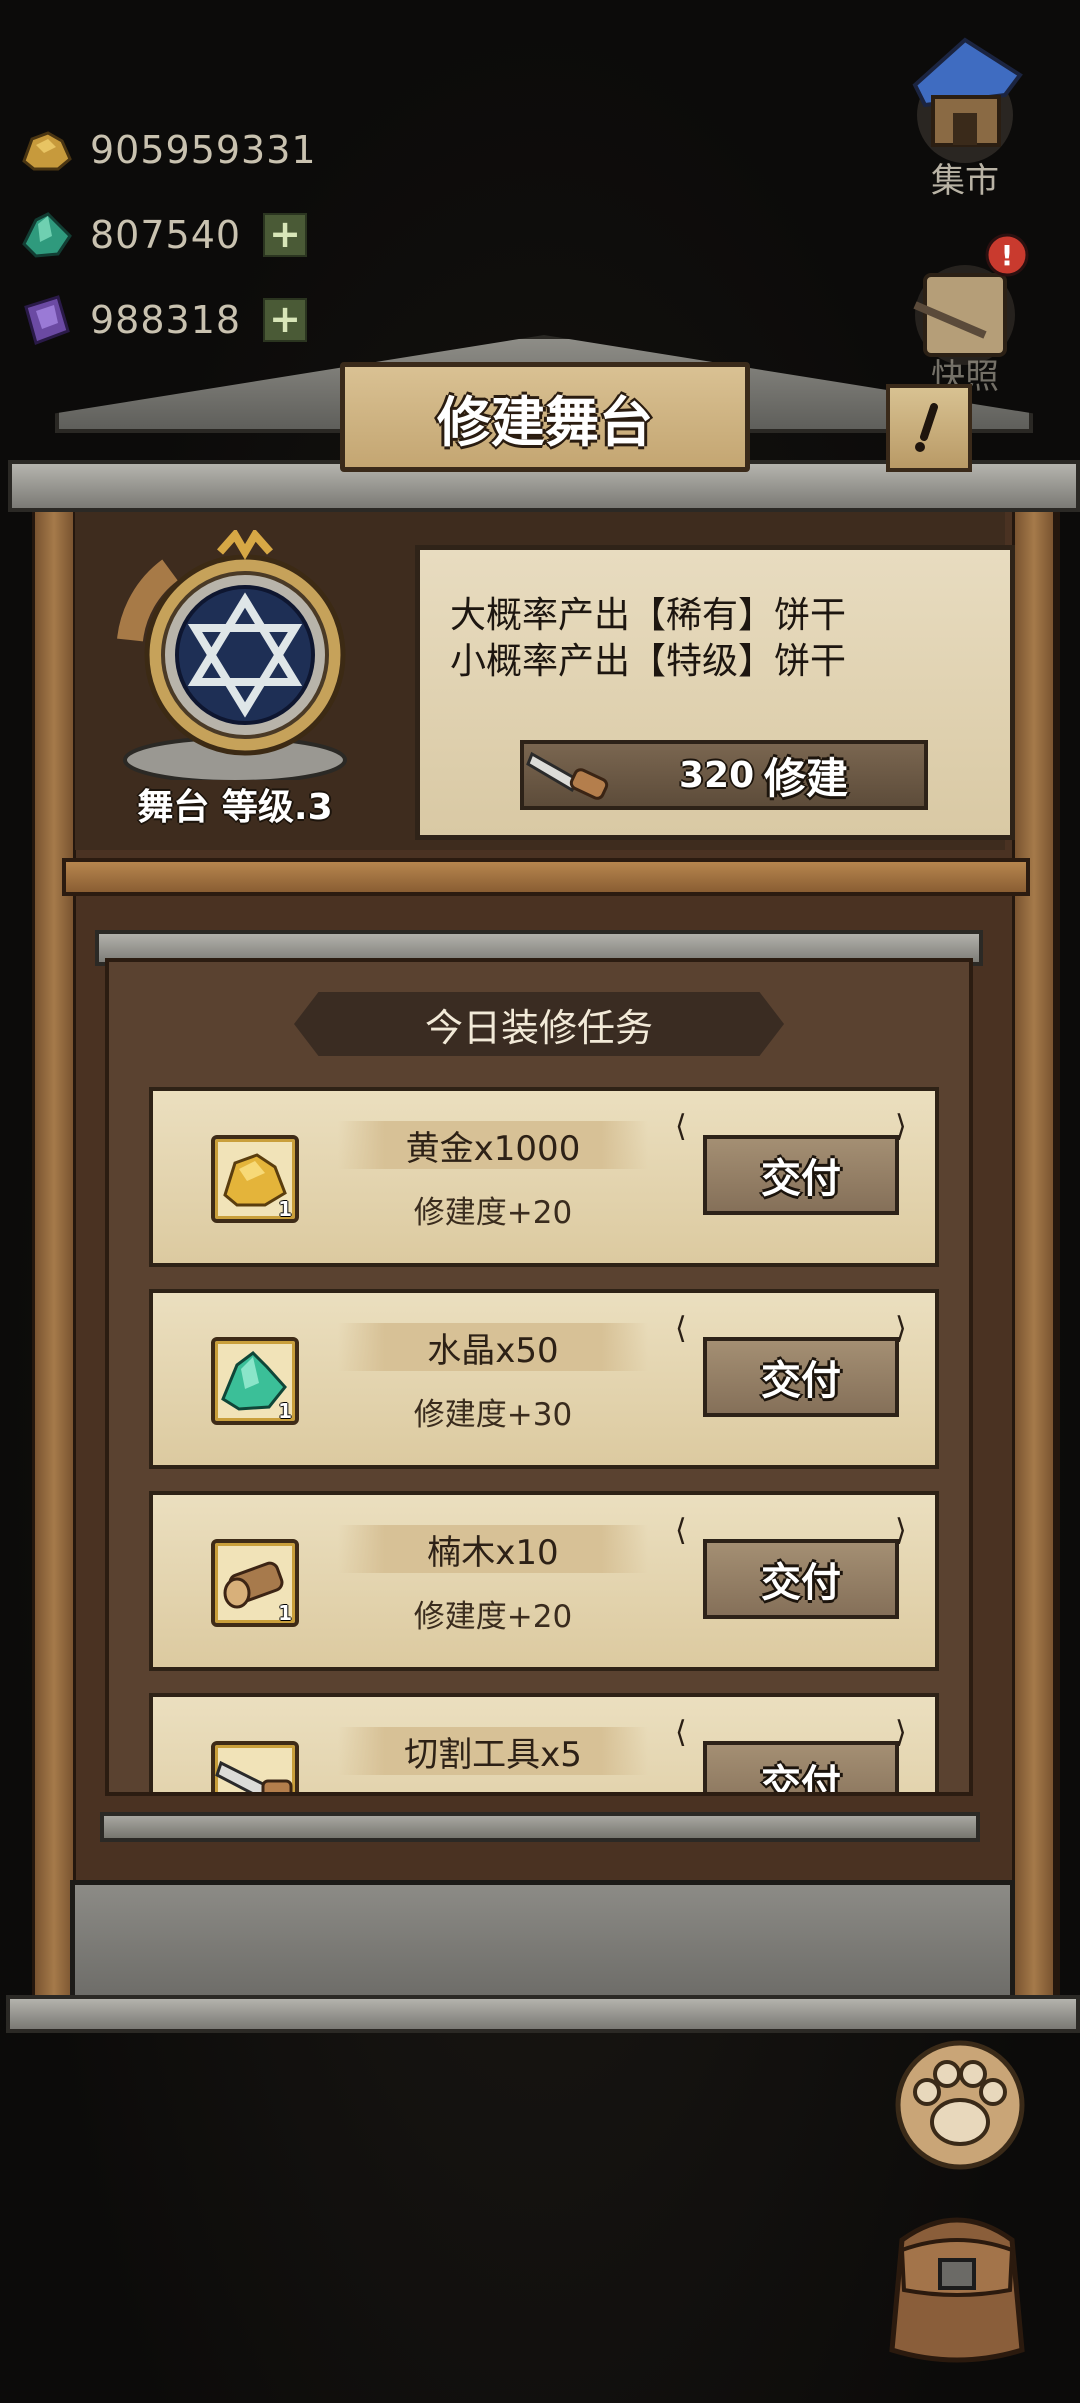  I want to click on task-item-name: 切割工具x5, so click(493, 1751).